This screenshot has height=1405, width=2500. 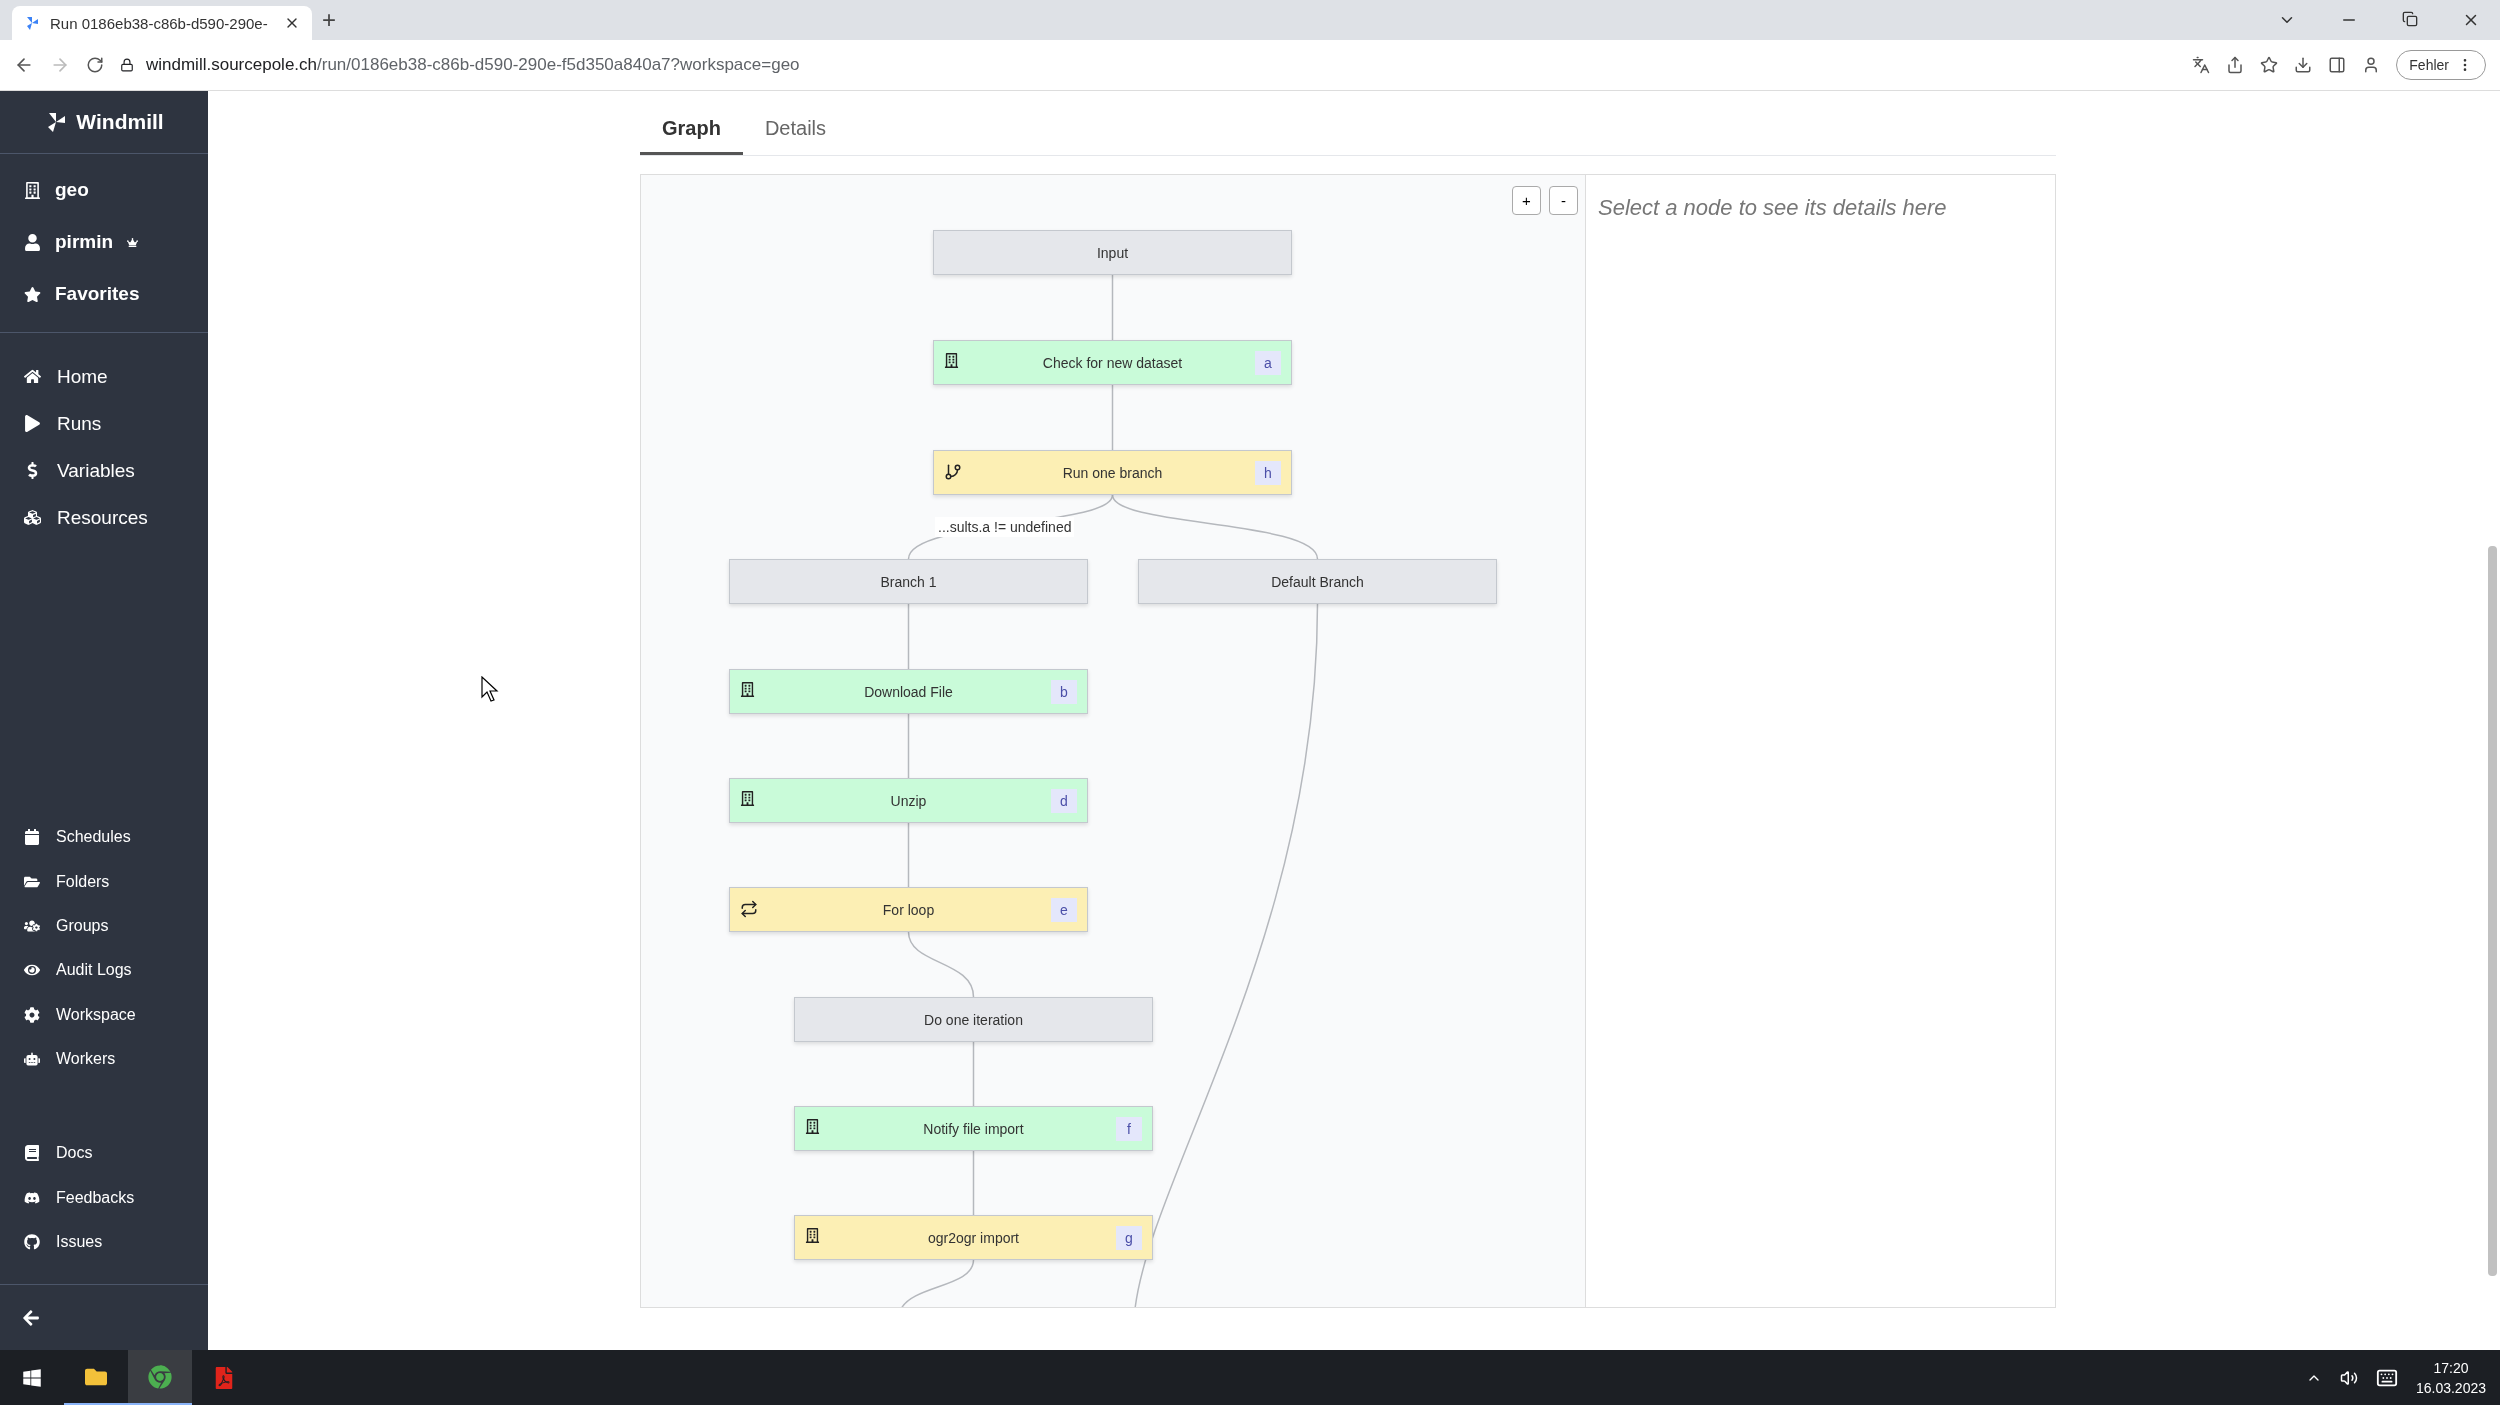 What do you see at coordinates (104, 242) in the screenshot?
I see `sidebar-item: pirmin` at bounding box center [104, 242].